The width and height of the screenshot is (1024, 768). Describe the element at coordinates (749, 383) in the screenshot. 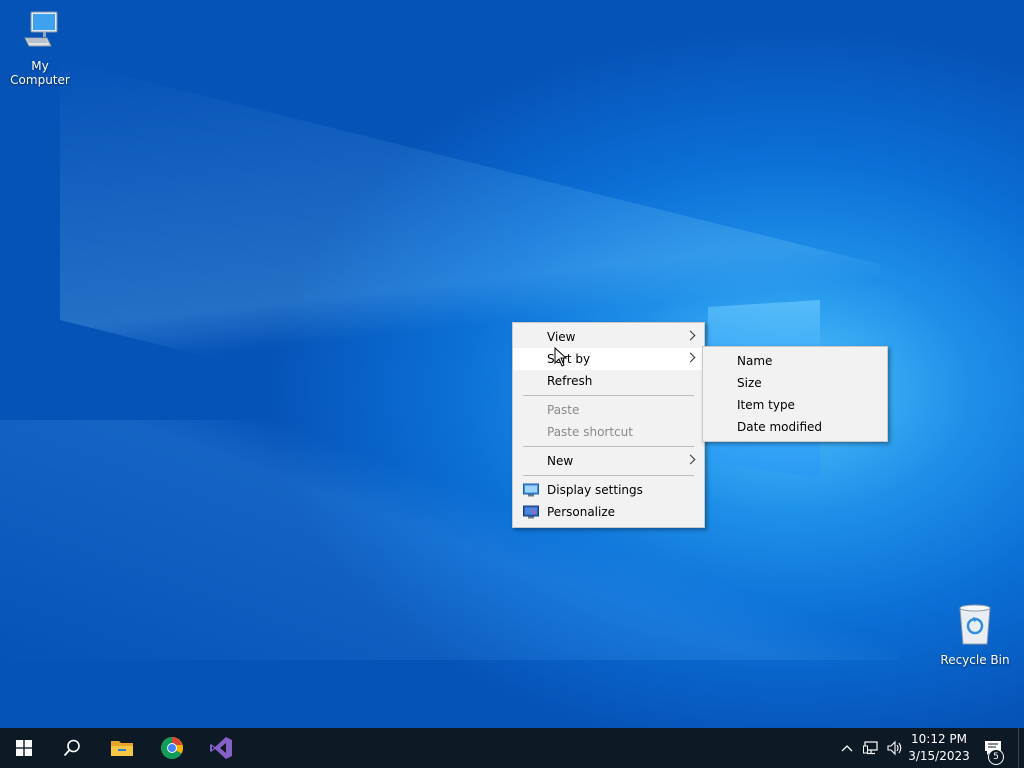

I see `menu-item-label: Size` at that location.